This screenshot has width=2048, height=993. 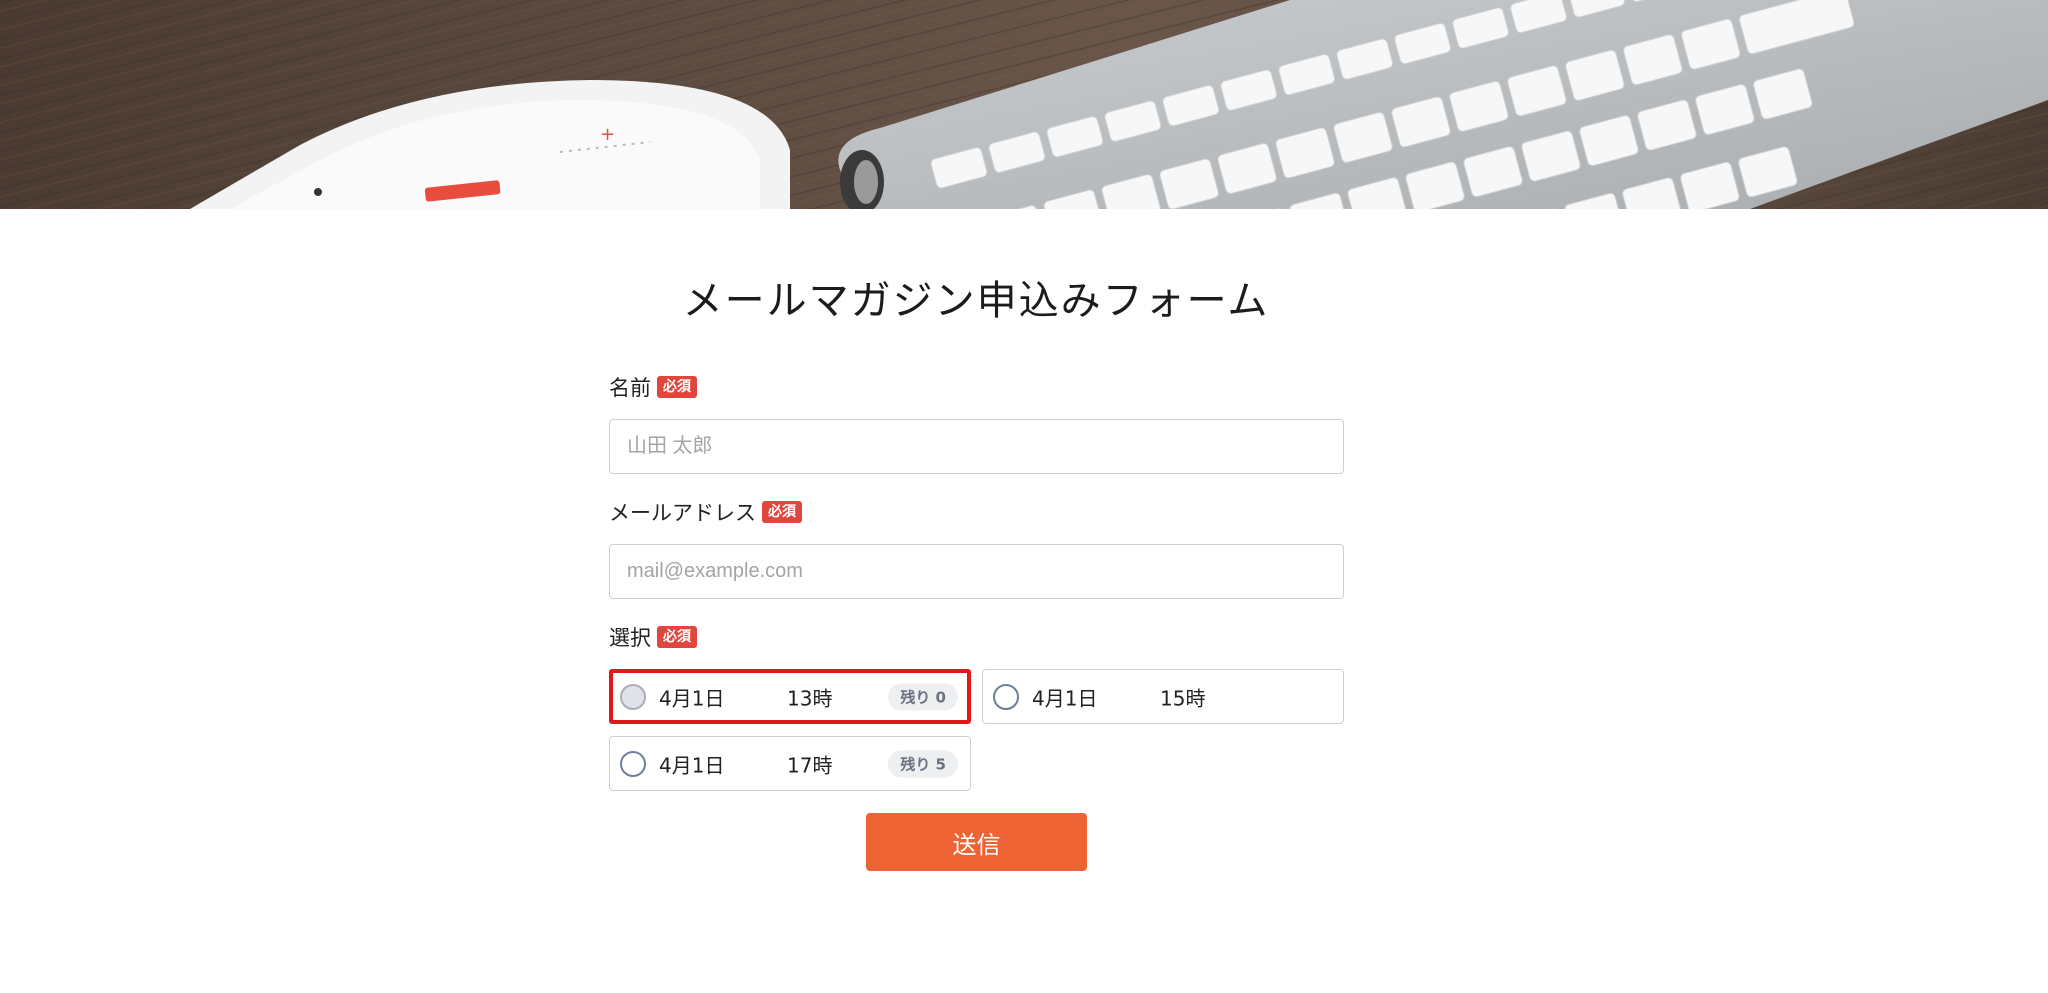 I want to click on option-apr1-15: 4月1日 15時, so click(x=1163, y=696).